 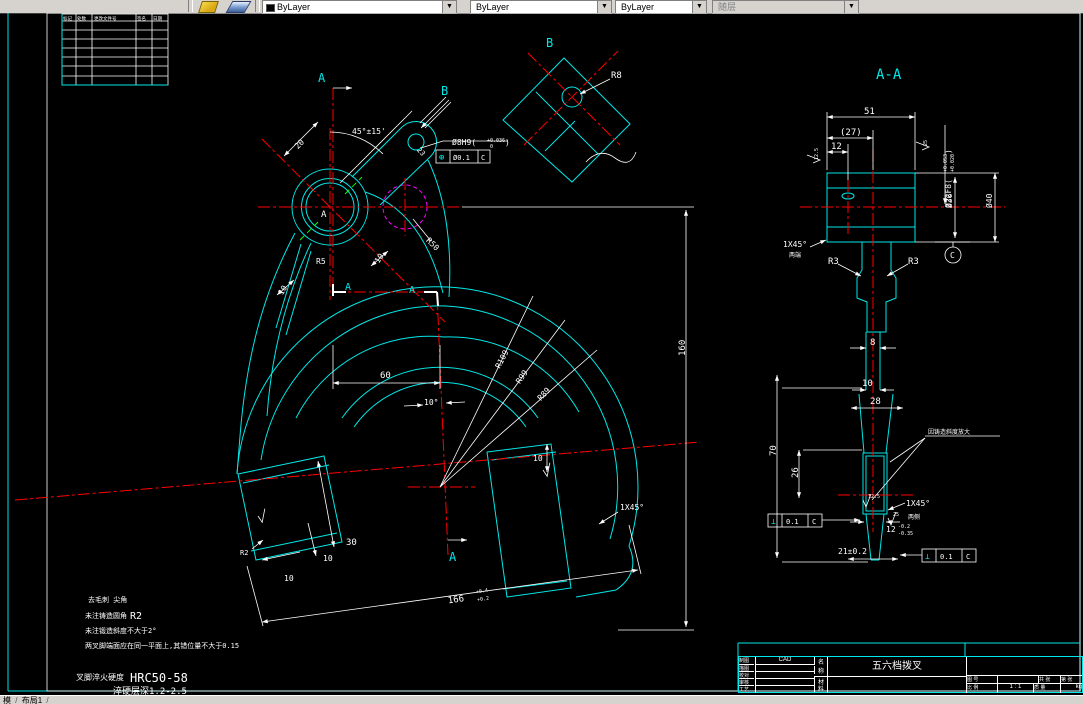 What do you see at coordinates (891, 529) in the screenshot?
I see `dim-12-tol: 12` at bounding box center [891, 529].